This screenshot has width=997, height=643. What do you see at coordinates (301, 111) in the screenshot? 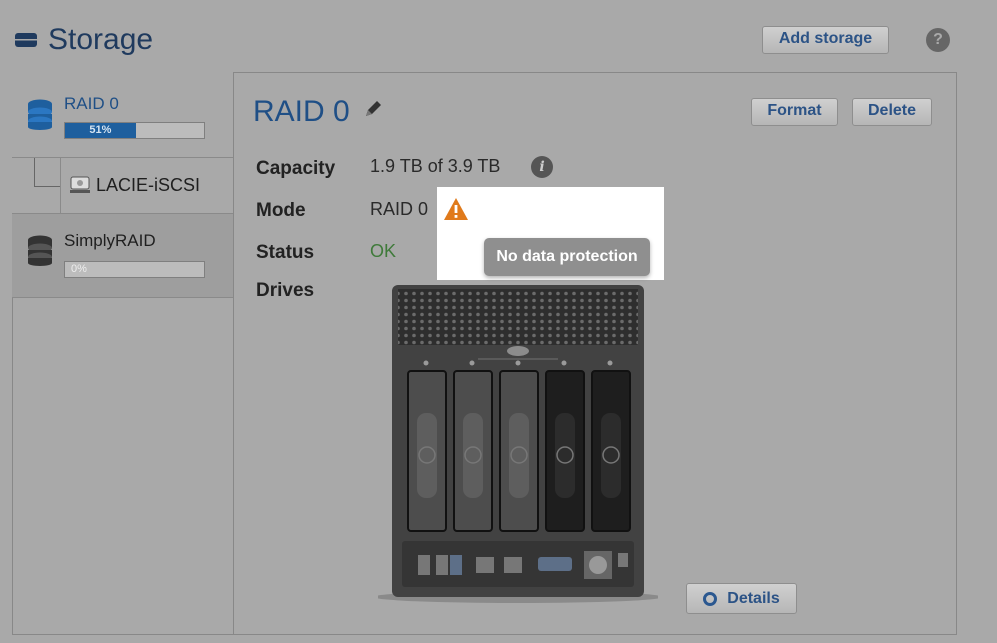
I see `volume-title: RAID 0` at bounding box center [301, 111].